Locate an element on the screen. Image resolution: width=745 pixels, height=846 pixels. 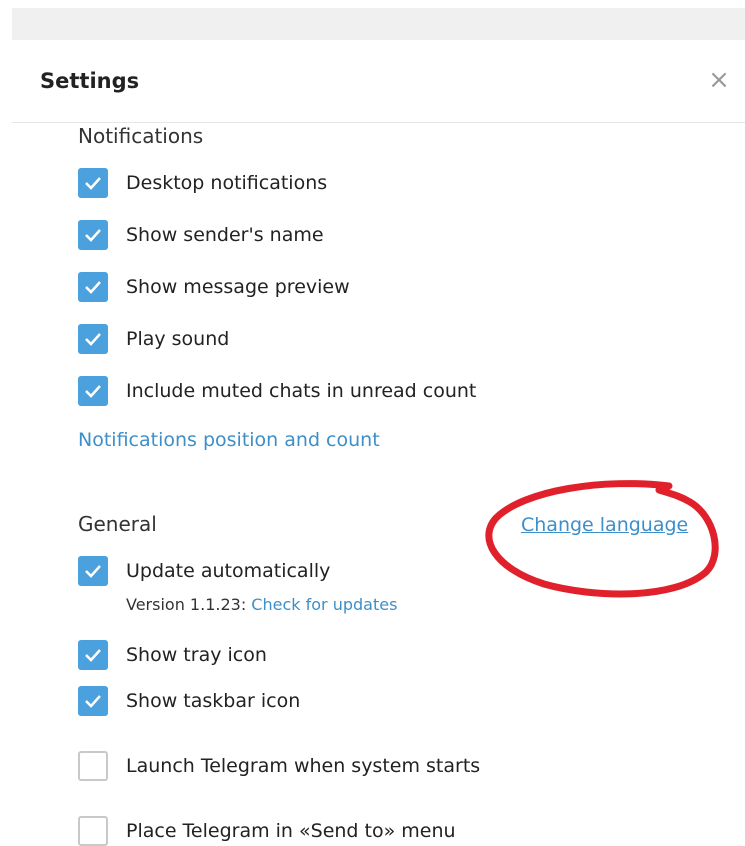
checkbox-desktop-notifications is located at coordinates (93, 183).